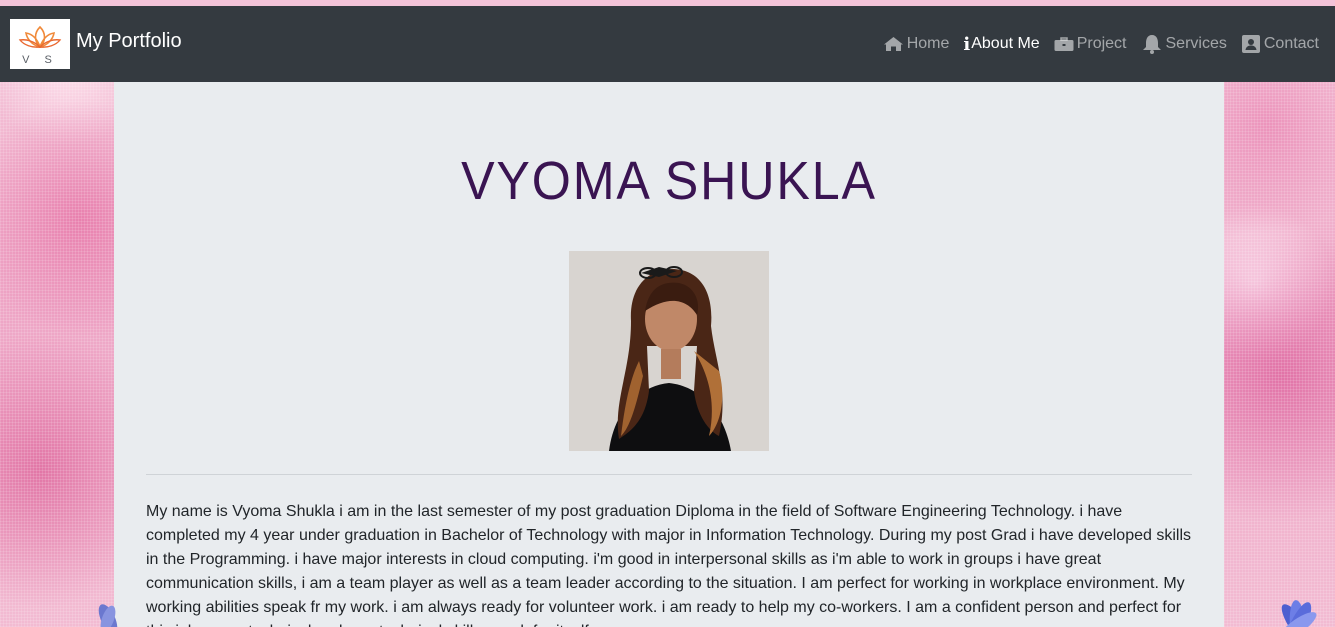 The image size is (1335, 627). What do you see at coordinates (1101, 43) in the screenshot?
I see `nav-item-label: Project` at bounding box center [1101, 43].